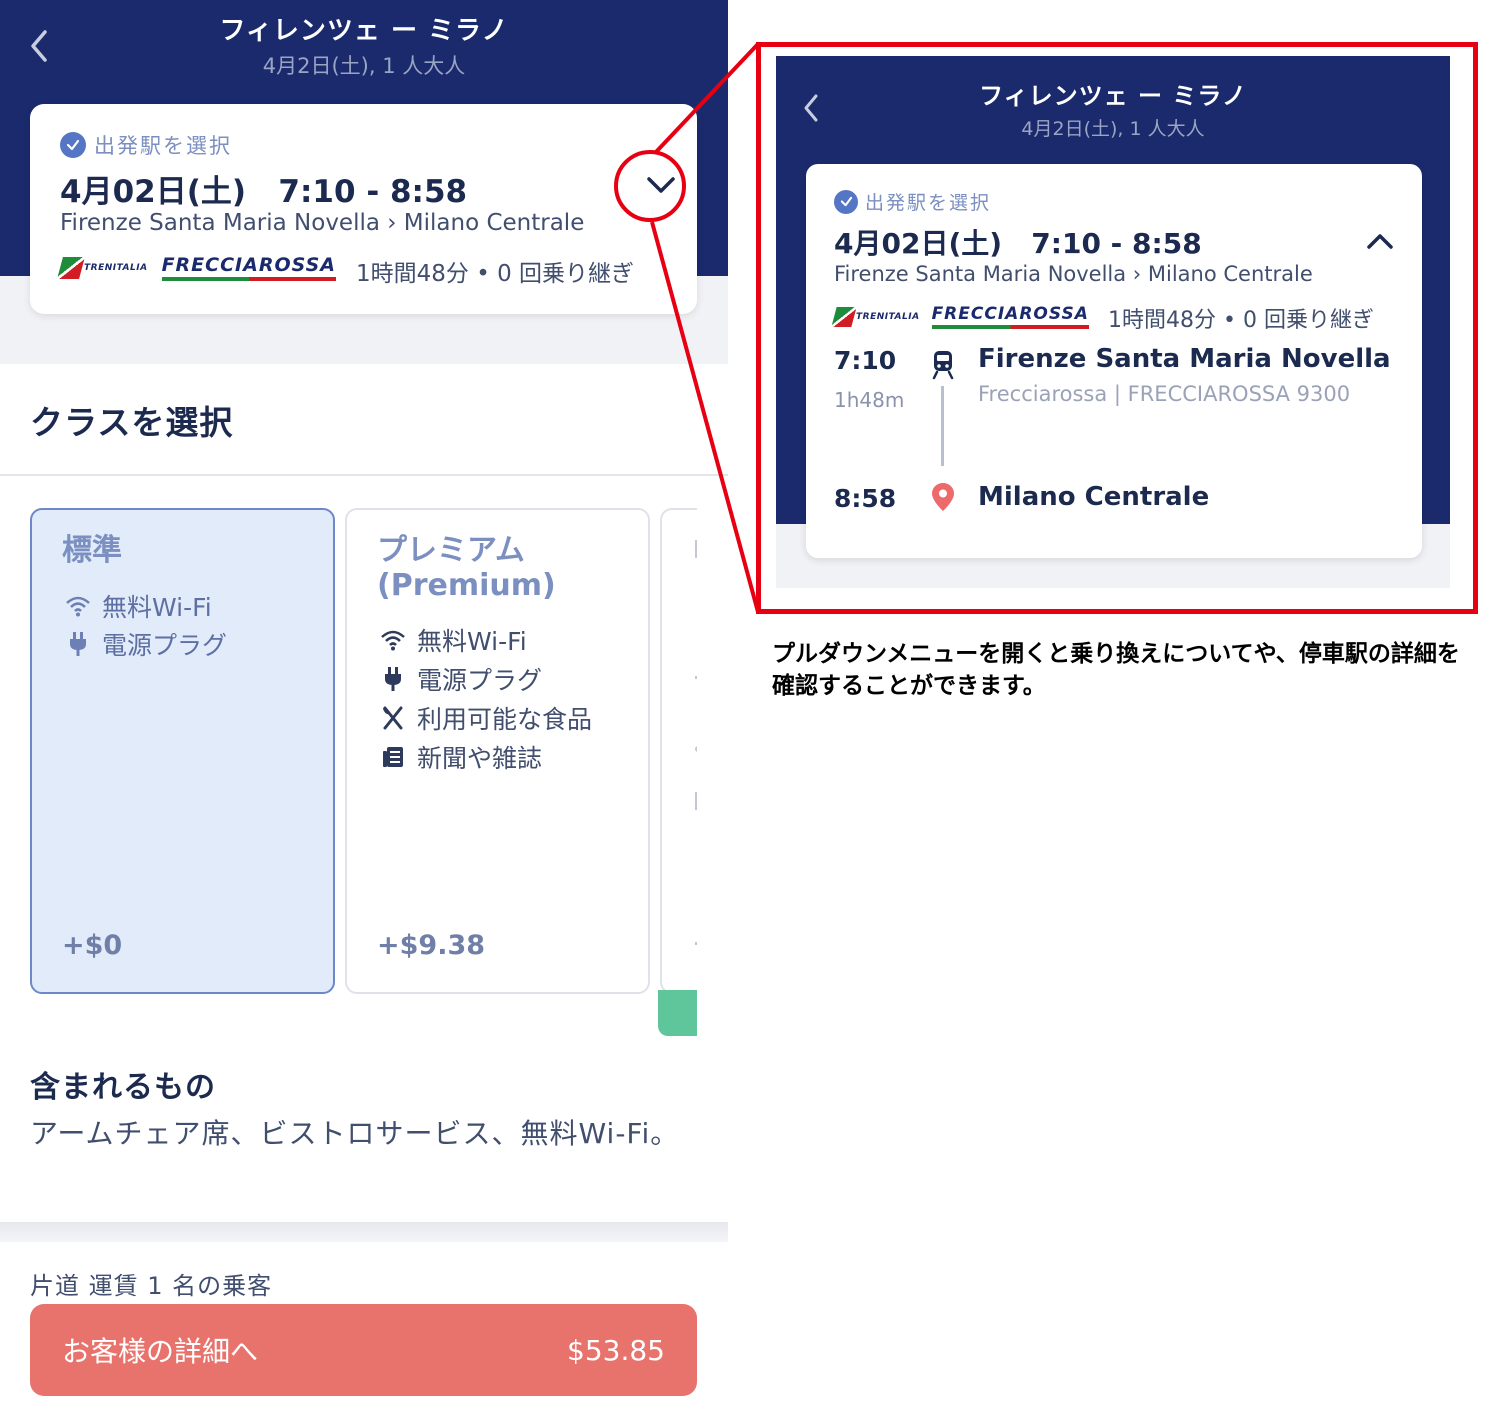 The height and width of the screenshot is (1428, 1500). What do you see at coordinates (160, 1351) in the screenshot?
I see `continue-label: お客様の詳細へ` at bounding box center [160, 1351].